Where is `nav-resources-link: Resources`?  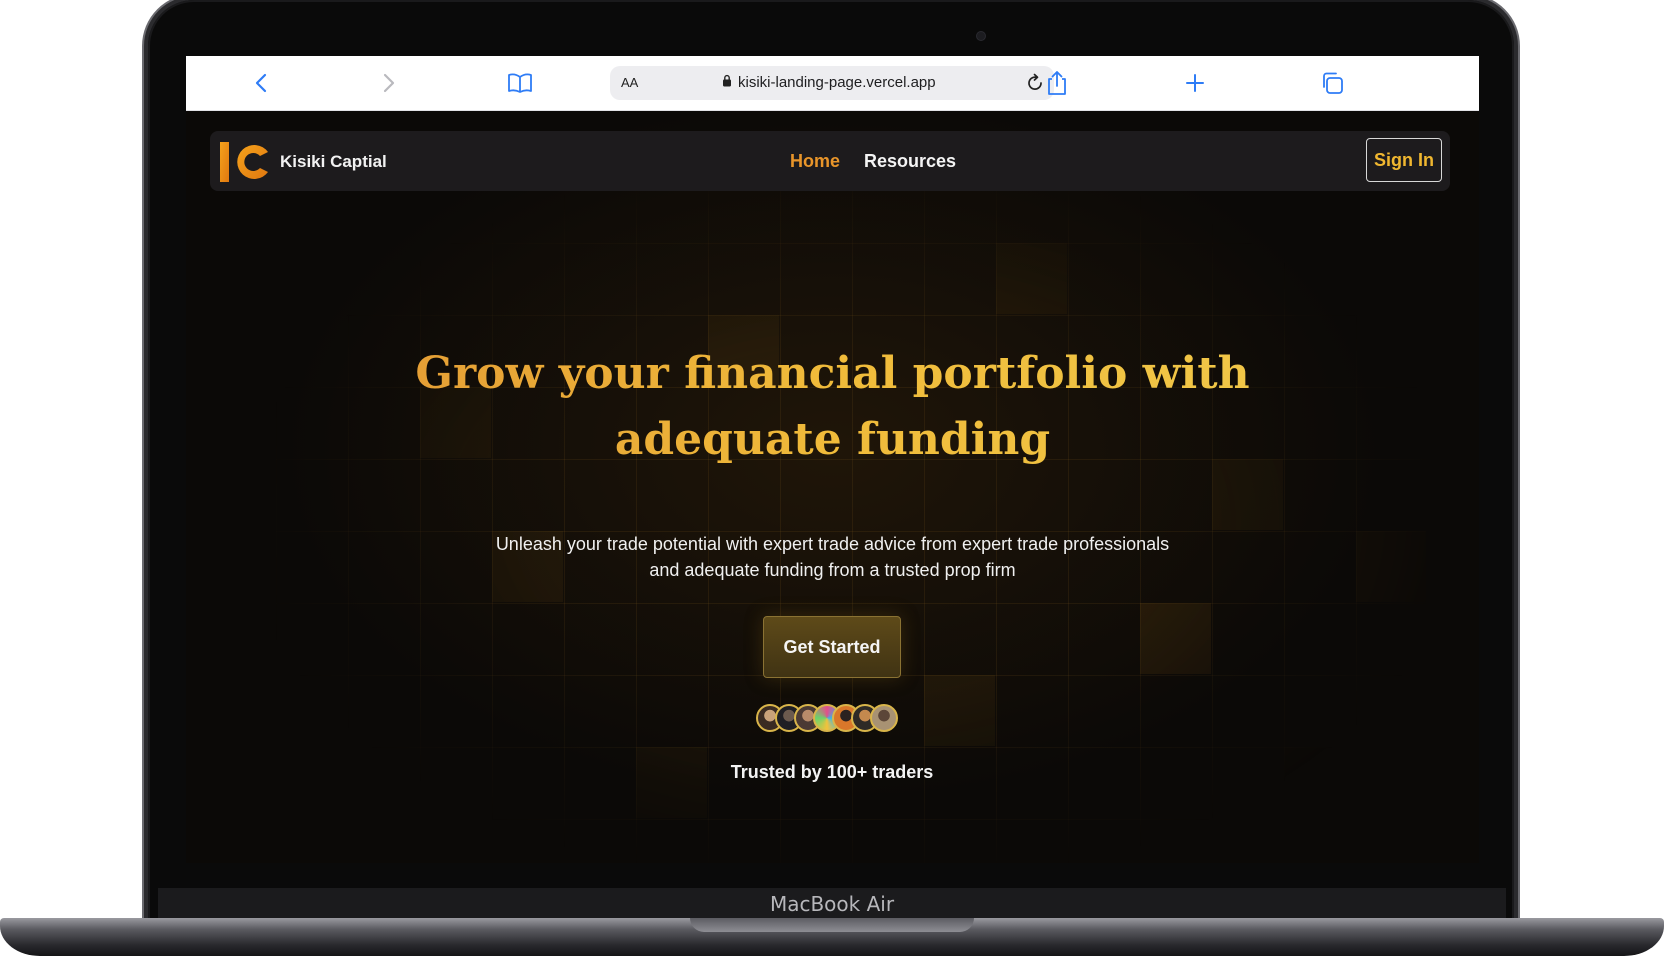
nav-resources-link: Resources is located at coordinates (910, 161).